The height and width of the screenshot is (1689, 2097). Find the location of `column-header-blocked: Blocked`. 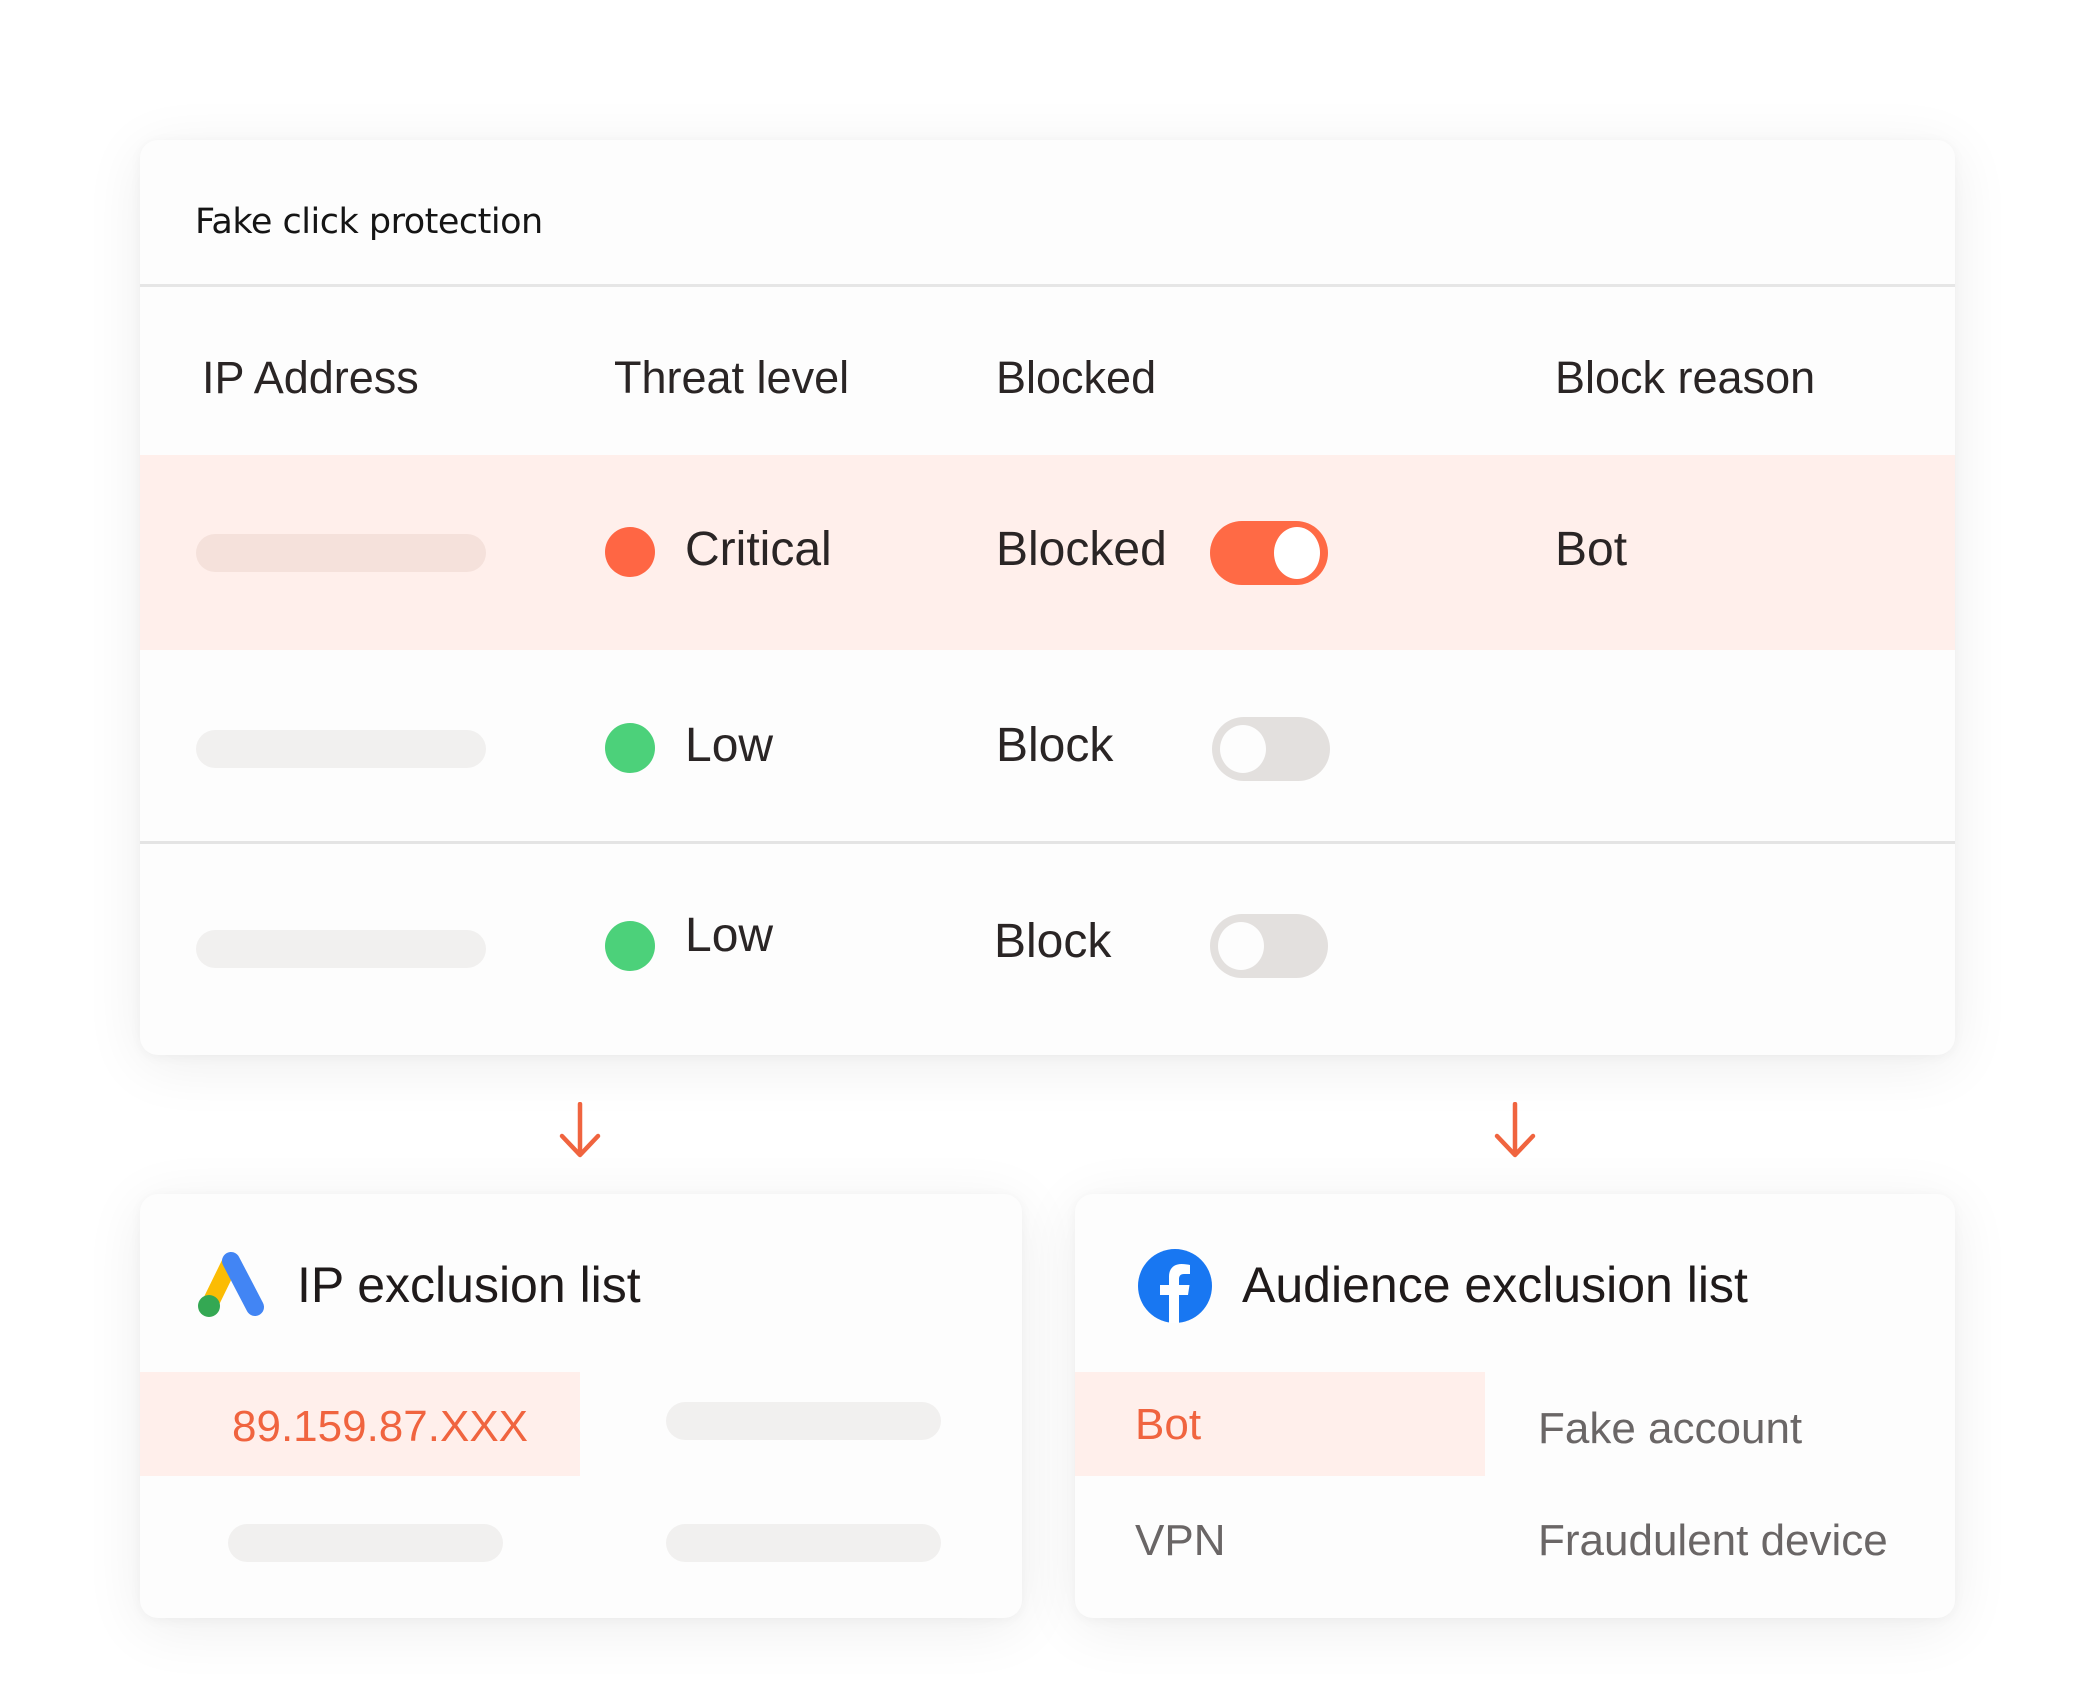

column-header-blocked: Blocked is located at coordinates (1076, 377).